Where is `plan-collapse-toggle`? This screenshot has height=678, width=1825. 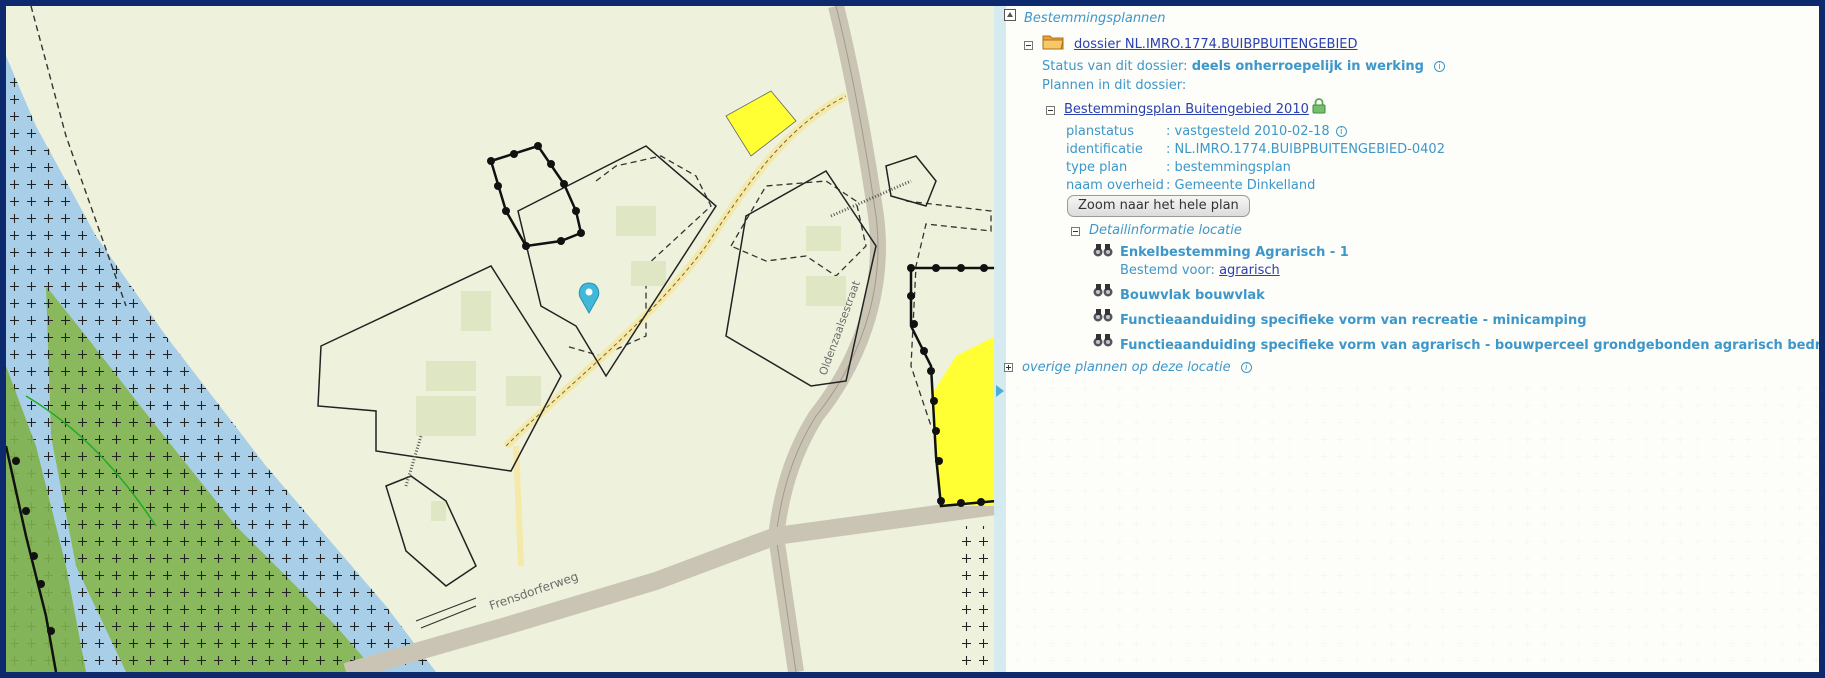 plan-collapse-toggle is located at coordinates (1050, 110).